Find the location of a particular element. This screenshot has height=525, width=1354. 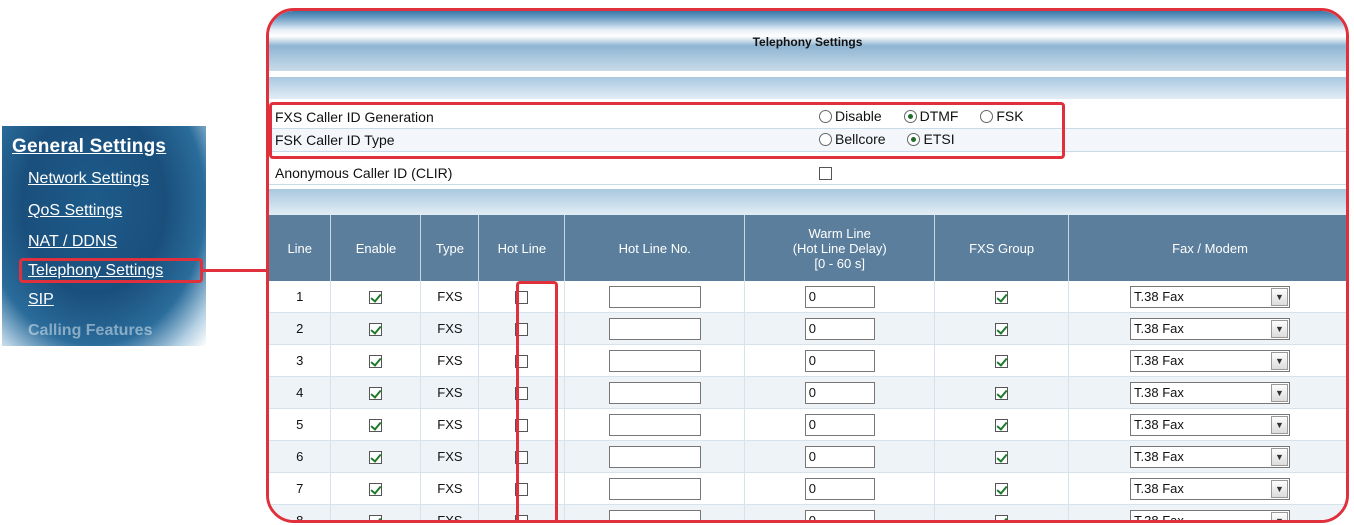

clir-control is located at coordinates (825, 172).